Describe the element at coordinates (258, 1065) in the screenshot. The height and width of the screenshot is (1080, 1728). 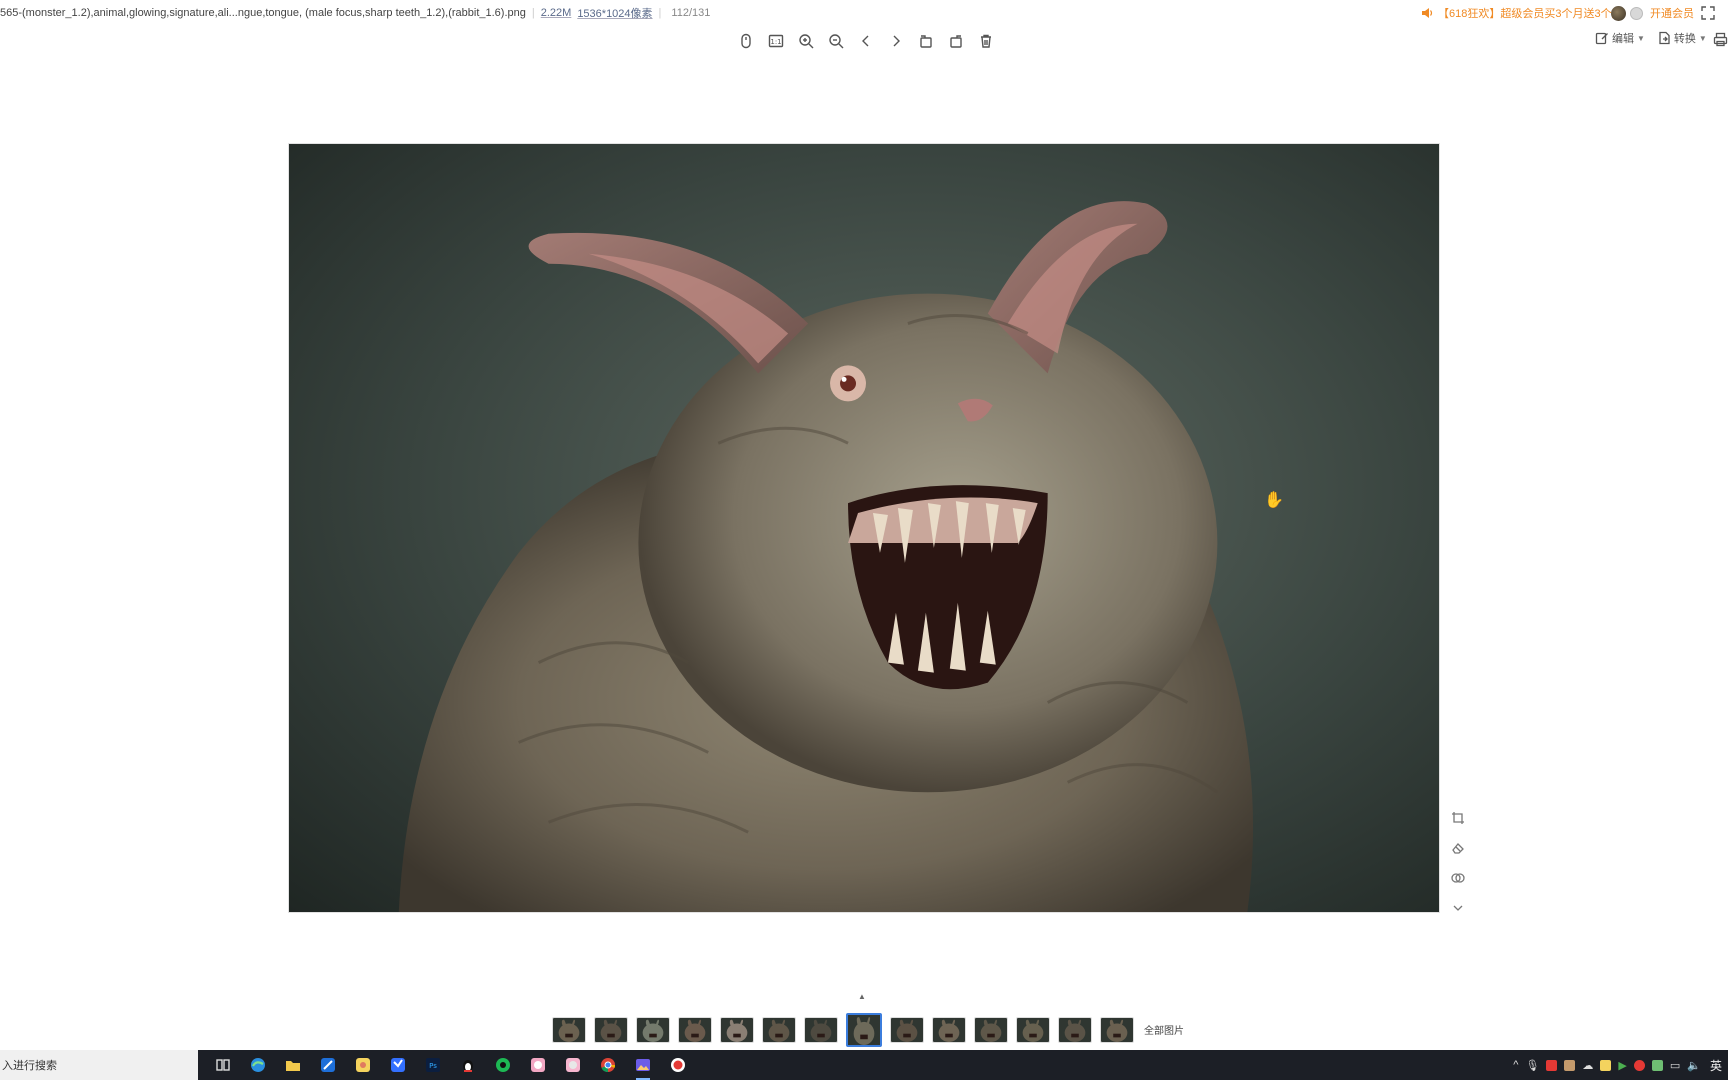
I see `edge-browser-icon` at that location.